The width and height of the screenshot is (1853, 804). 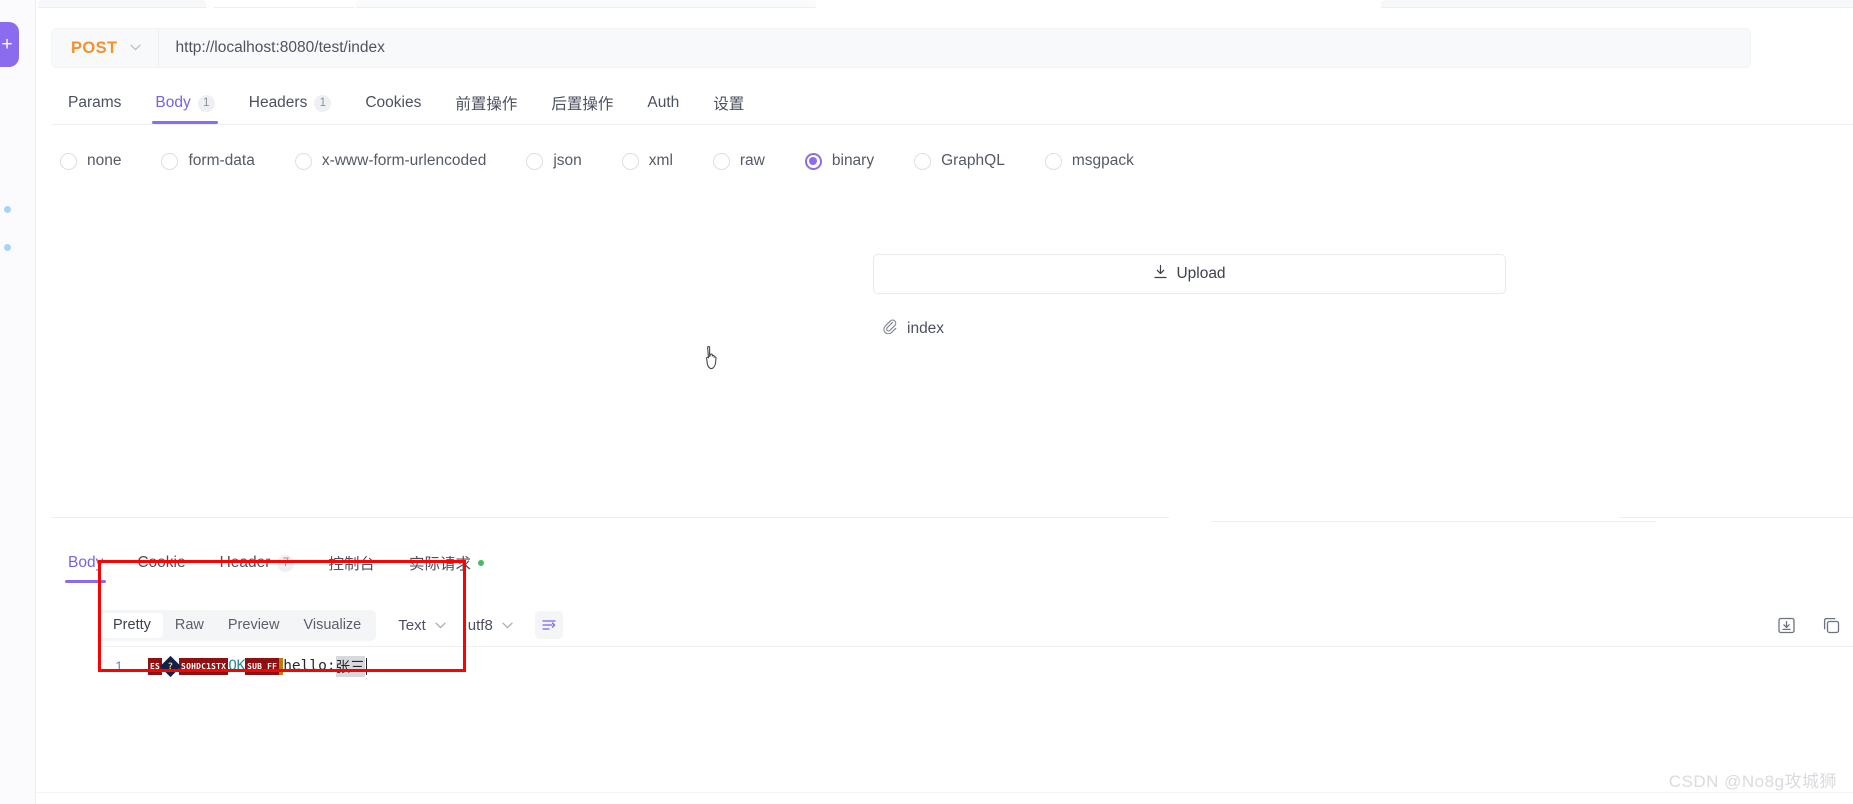 What do you see at coordinates (286, 563) in the screenshot?
I see `tab-badge: 7` at bounding box center [286, 563].